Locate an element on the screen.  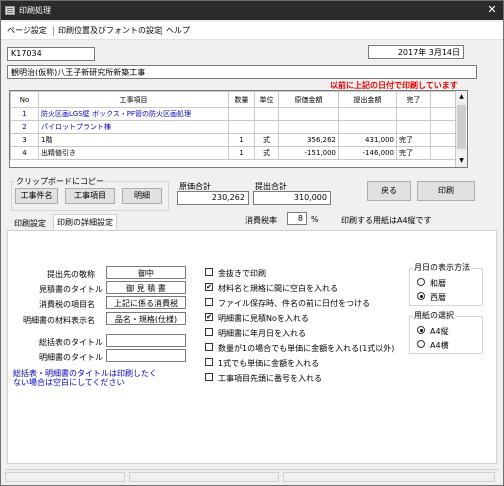
col-header-done: 完了 is located at coordinates (413, 99).